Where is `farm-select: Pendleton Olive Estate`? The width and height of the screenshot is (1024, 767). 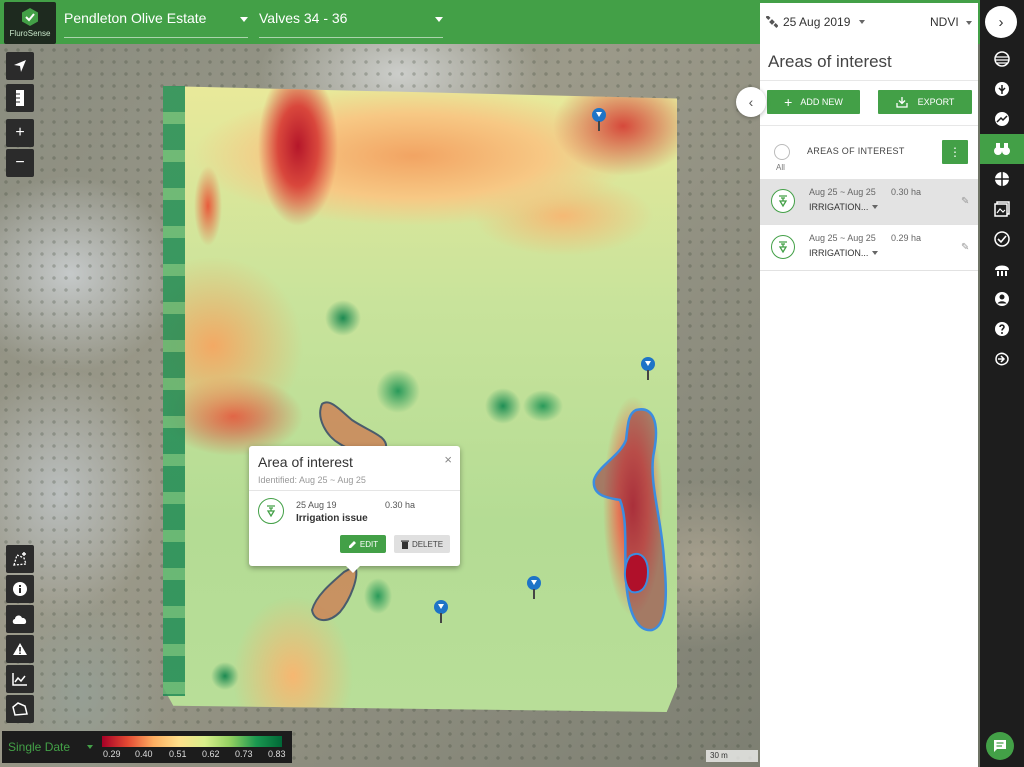 farm-select: Pendleton Olive Estate is located at coordinates (156, 24).